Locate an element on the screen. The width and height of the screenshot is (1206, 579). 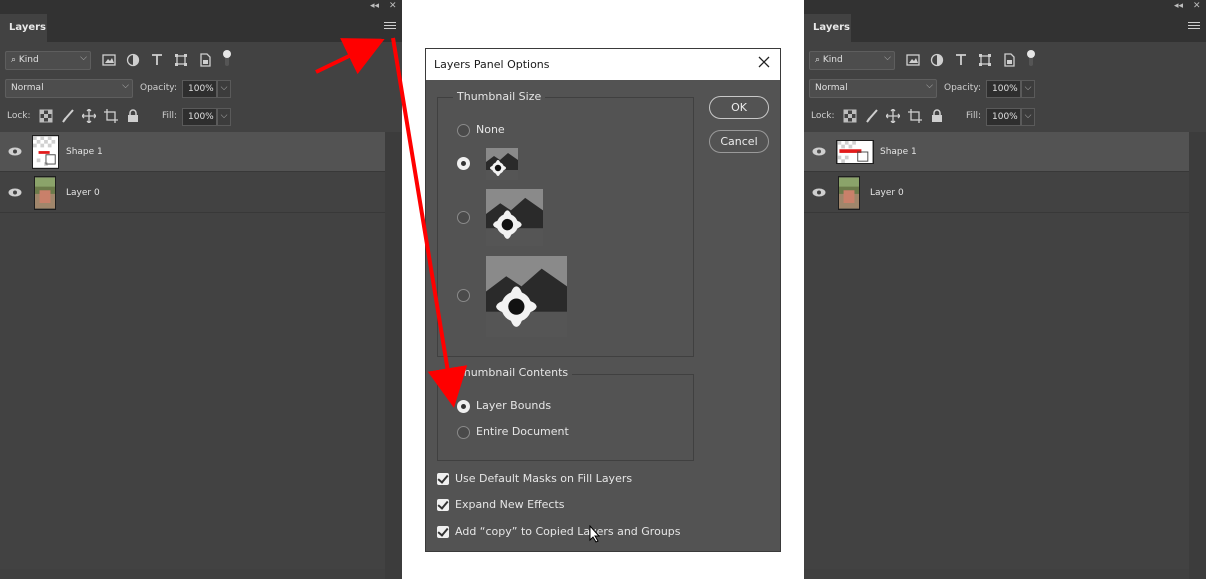
thumbnail-small-preview is located at coordinates (502, 164).